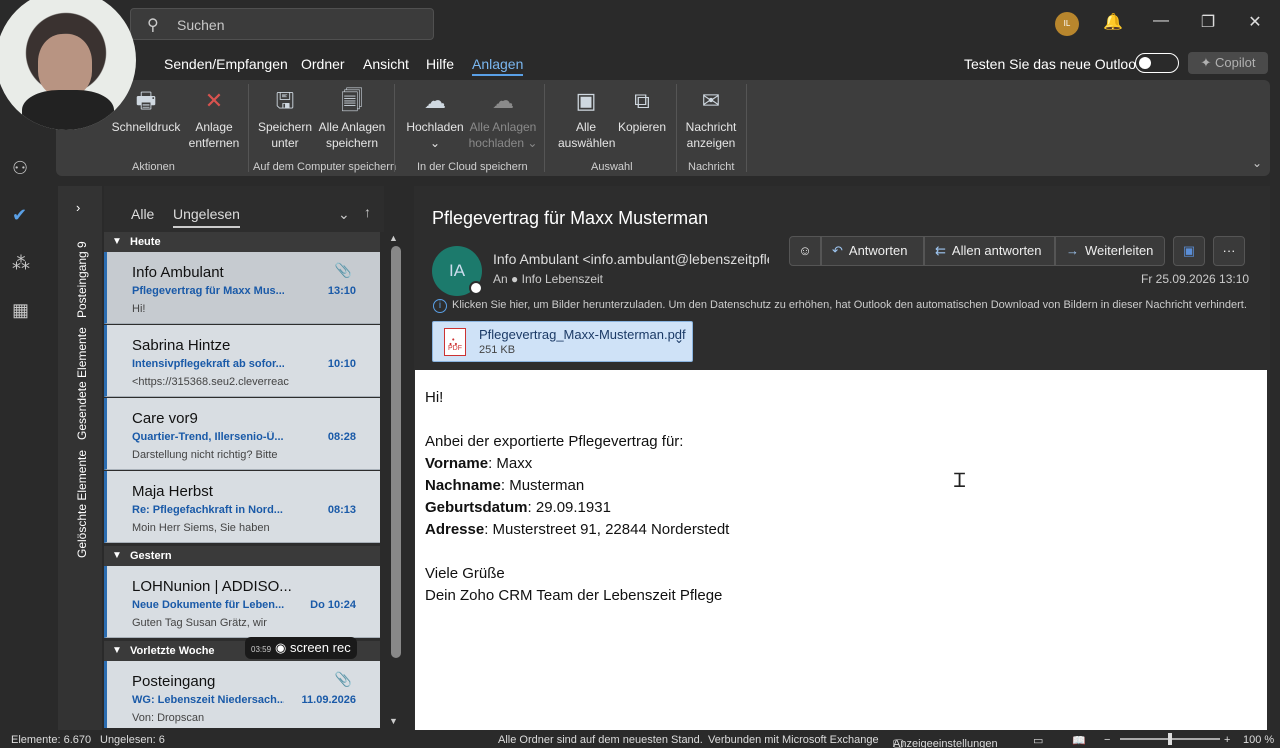  Describe the element at coordinates (440, 64) in the screenshot. I see `menu-help: Hilfe` at that location.